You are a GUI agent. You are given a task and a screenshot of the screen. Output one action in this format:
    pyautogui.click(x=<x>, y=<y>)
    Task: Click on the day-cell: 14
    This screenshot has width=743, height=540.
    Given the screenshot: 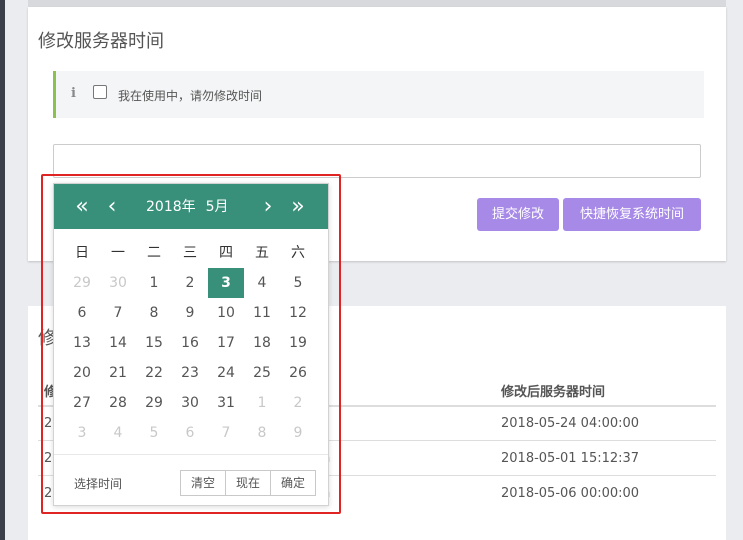 What is the action you would take?
    pyautogui.click(x=118, y=343)
    